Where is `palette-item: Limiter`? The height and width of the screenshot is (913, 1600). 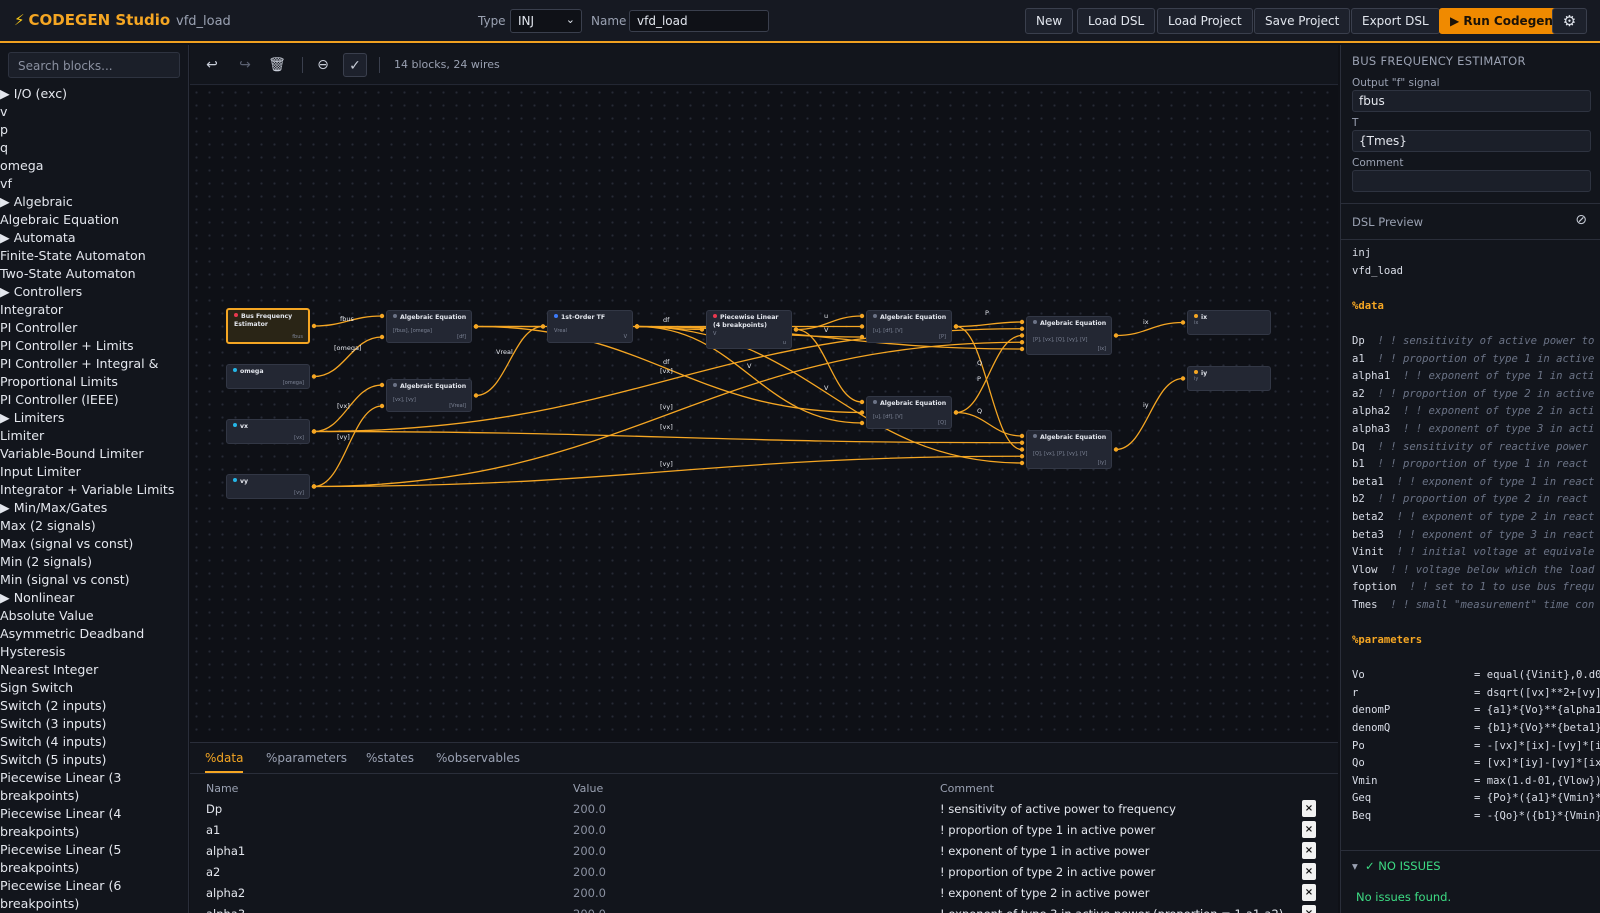
palette-item: Limiter is located at coordinates (94, 436).